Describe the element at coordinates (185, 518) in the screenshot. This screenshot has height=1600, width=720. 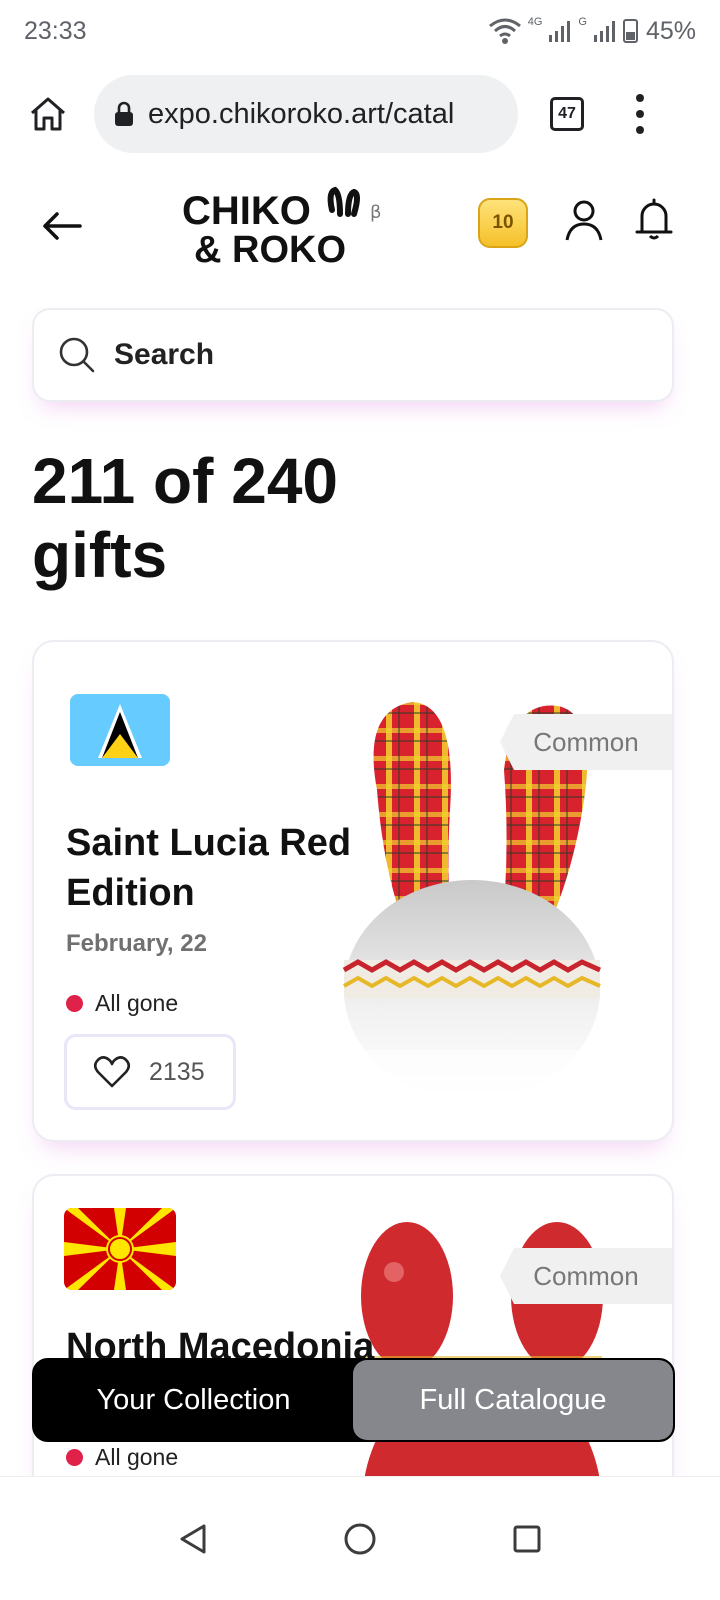
I see `page-title: 211 of 240 gifts` at that location.